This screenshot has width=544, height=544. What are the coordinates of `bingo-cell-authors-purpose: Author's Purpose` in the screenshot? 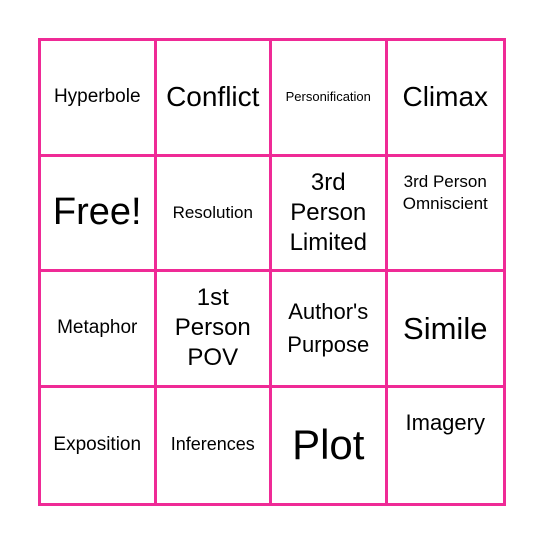 It's located at (330, 330).